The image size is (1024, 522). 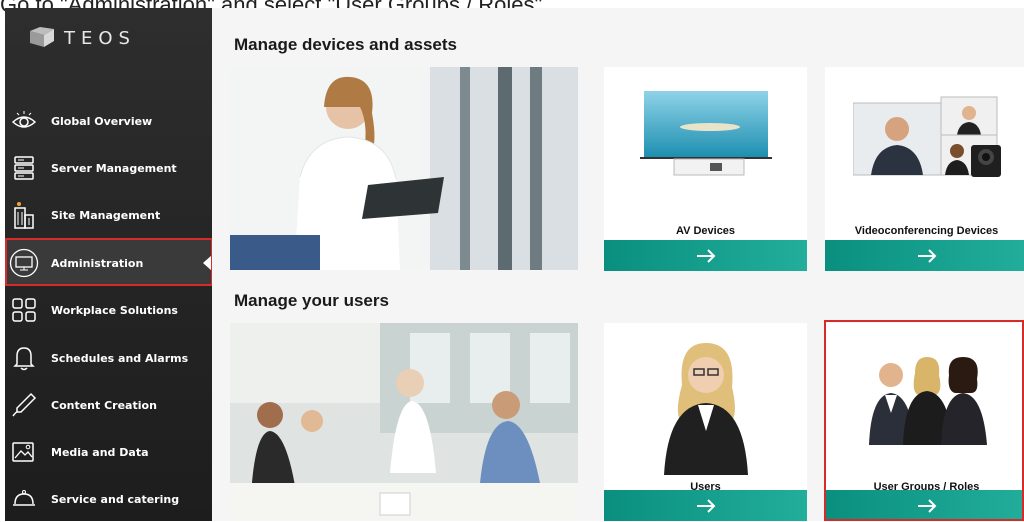 I want to click on eye-icon, so click(x=24, y=121).